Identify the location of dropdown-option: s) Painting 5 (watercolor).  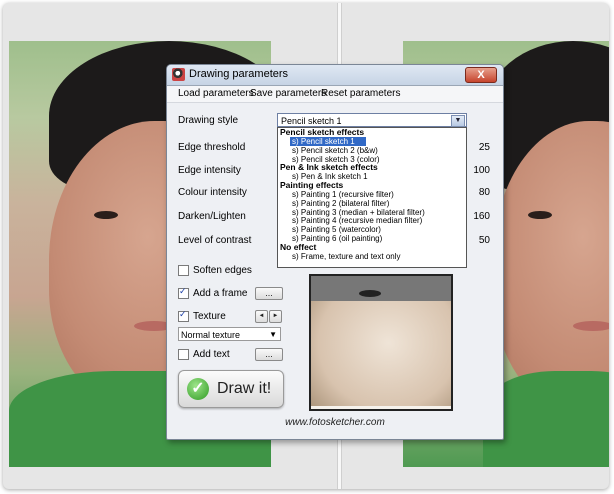
(372, 229).